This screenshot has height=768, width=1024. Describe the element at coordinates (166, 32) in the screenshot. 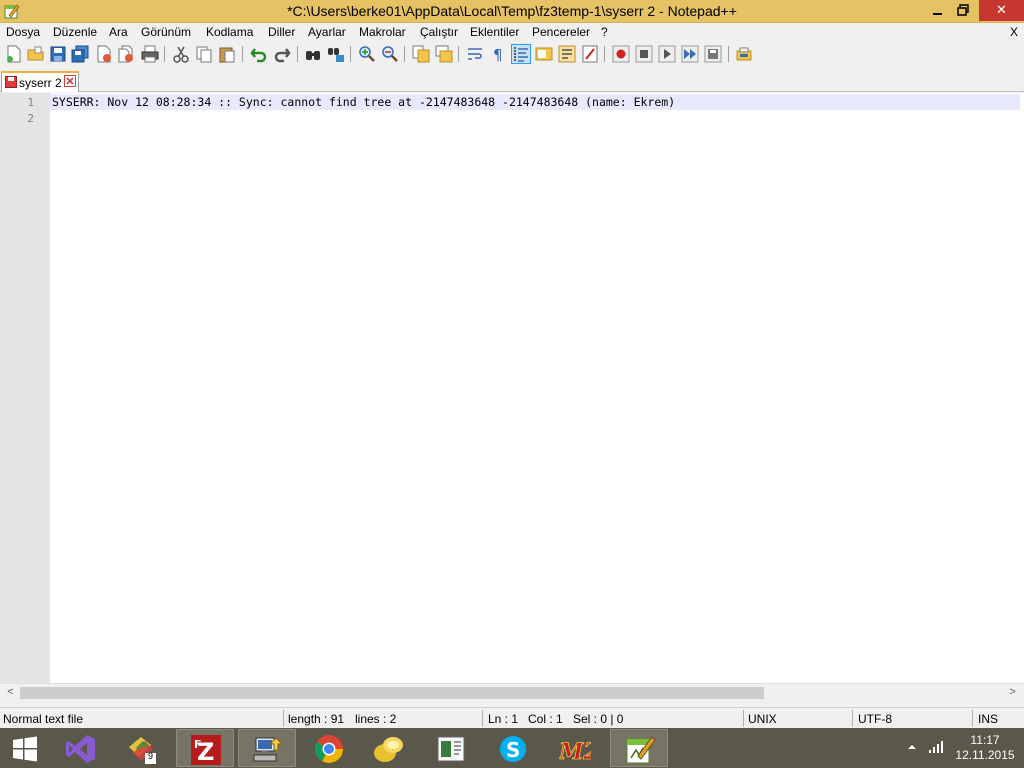

I see `menu-gorunum: Görünüm` at that location.